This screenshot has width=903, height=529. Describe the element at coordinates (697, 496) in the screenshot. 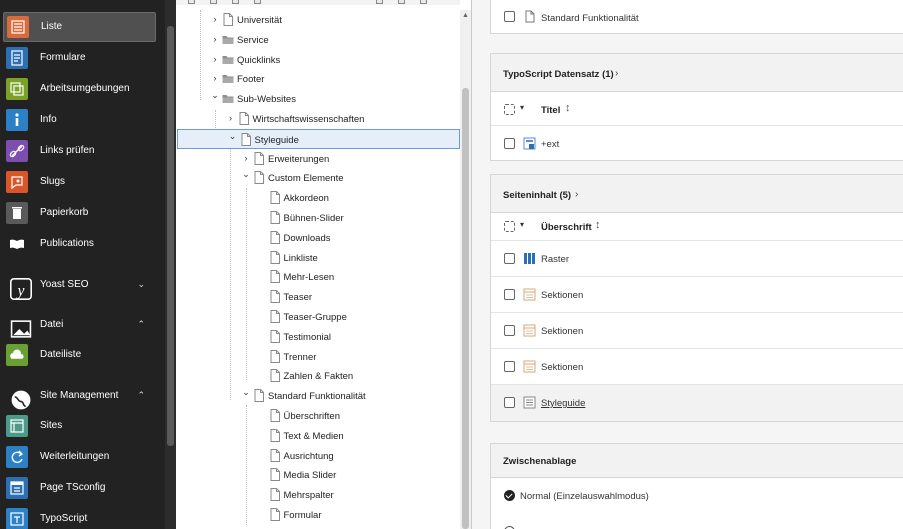

I see `clipboard-mode-option: Normal (Einzelauswahlmodus)` at that location.